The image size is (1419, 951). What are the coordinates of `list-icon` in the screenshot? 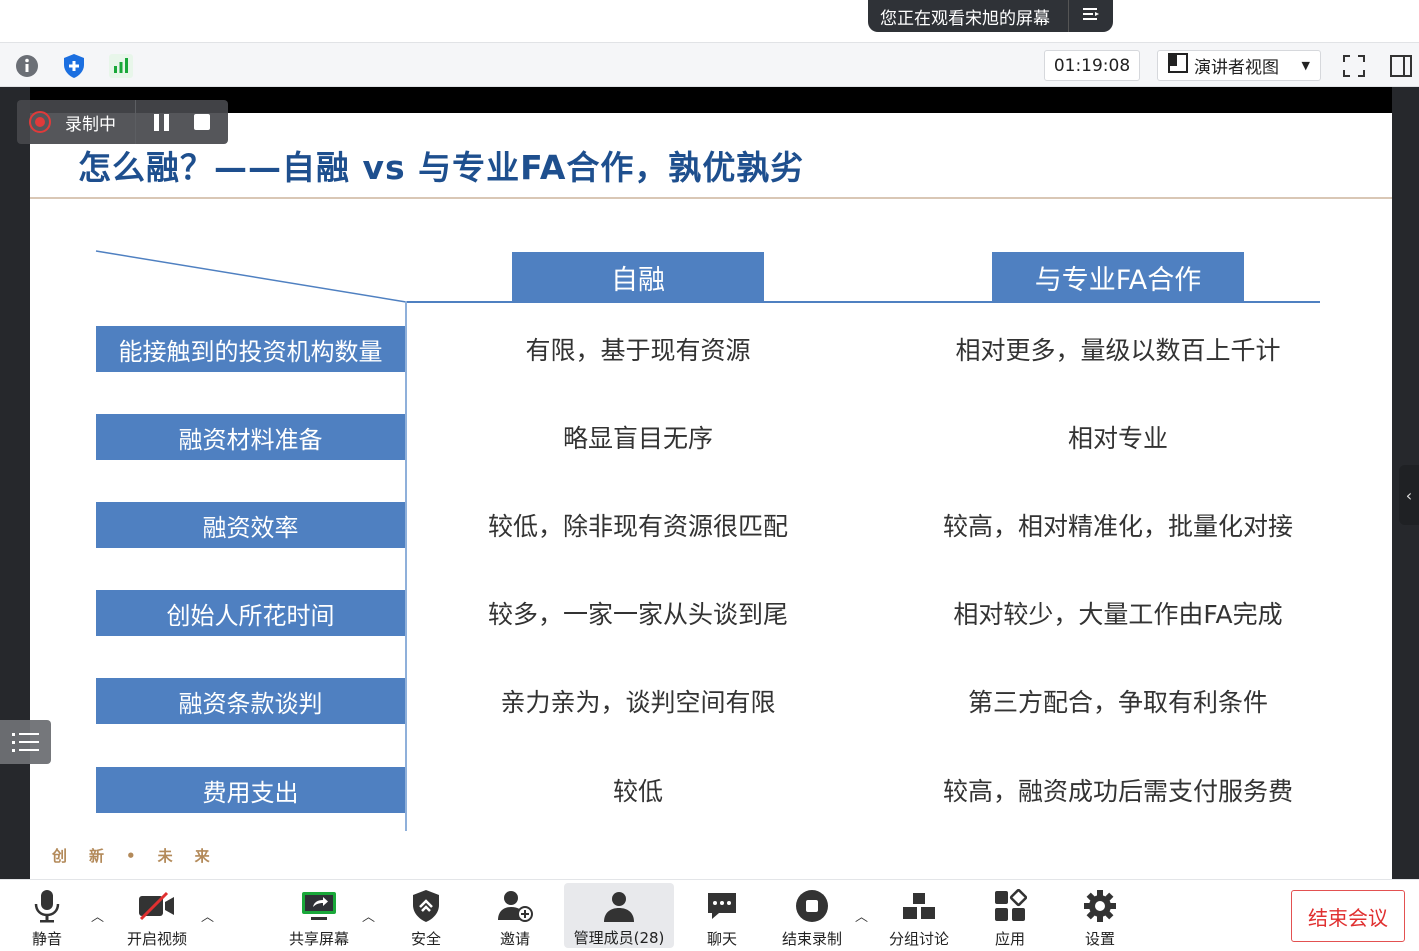 It's located at (1091, 16).